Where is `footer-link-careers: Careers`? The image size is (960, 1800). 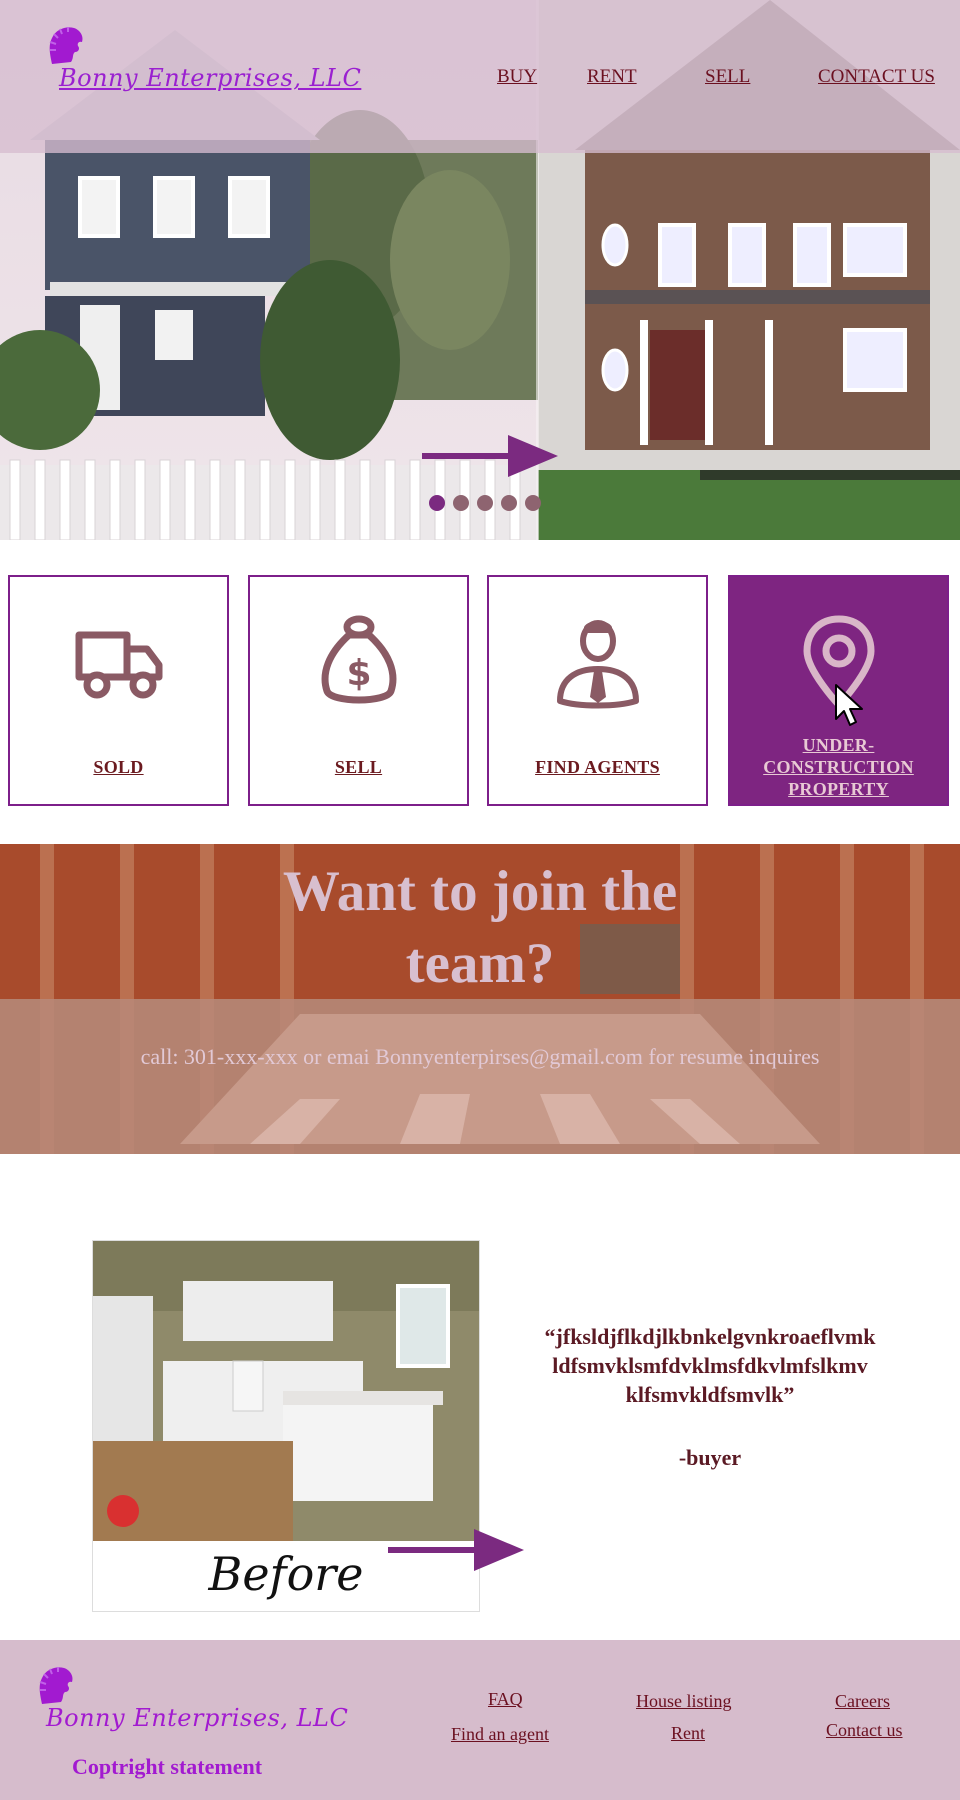 footer-link-careers: Careers is located at coordinates (862, 1701).